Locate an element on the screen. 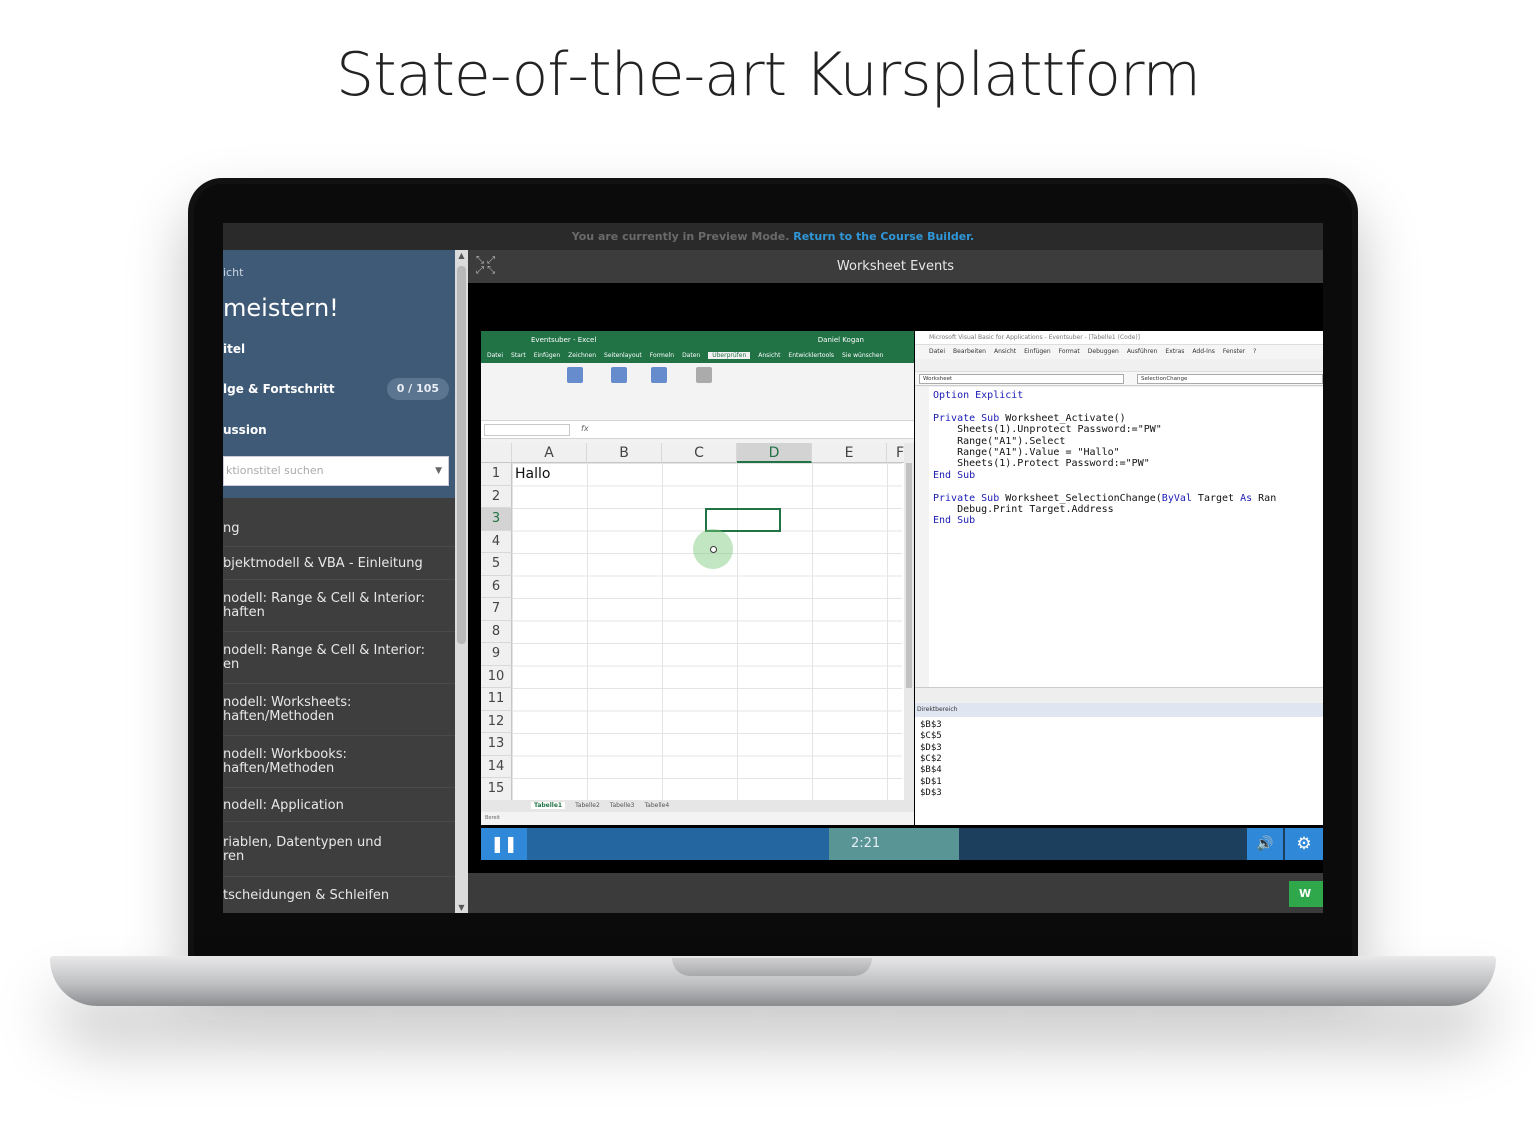 Image resolution: width=1536 pixels, height=1125 pixels. sidebar-item-progress: lge & Fortschritt 0 / 105 is located at coordinates (339, 389).